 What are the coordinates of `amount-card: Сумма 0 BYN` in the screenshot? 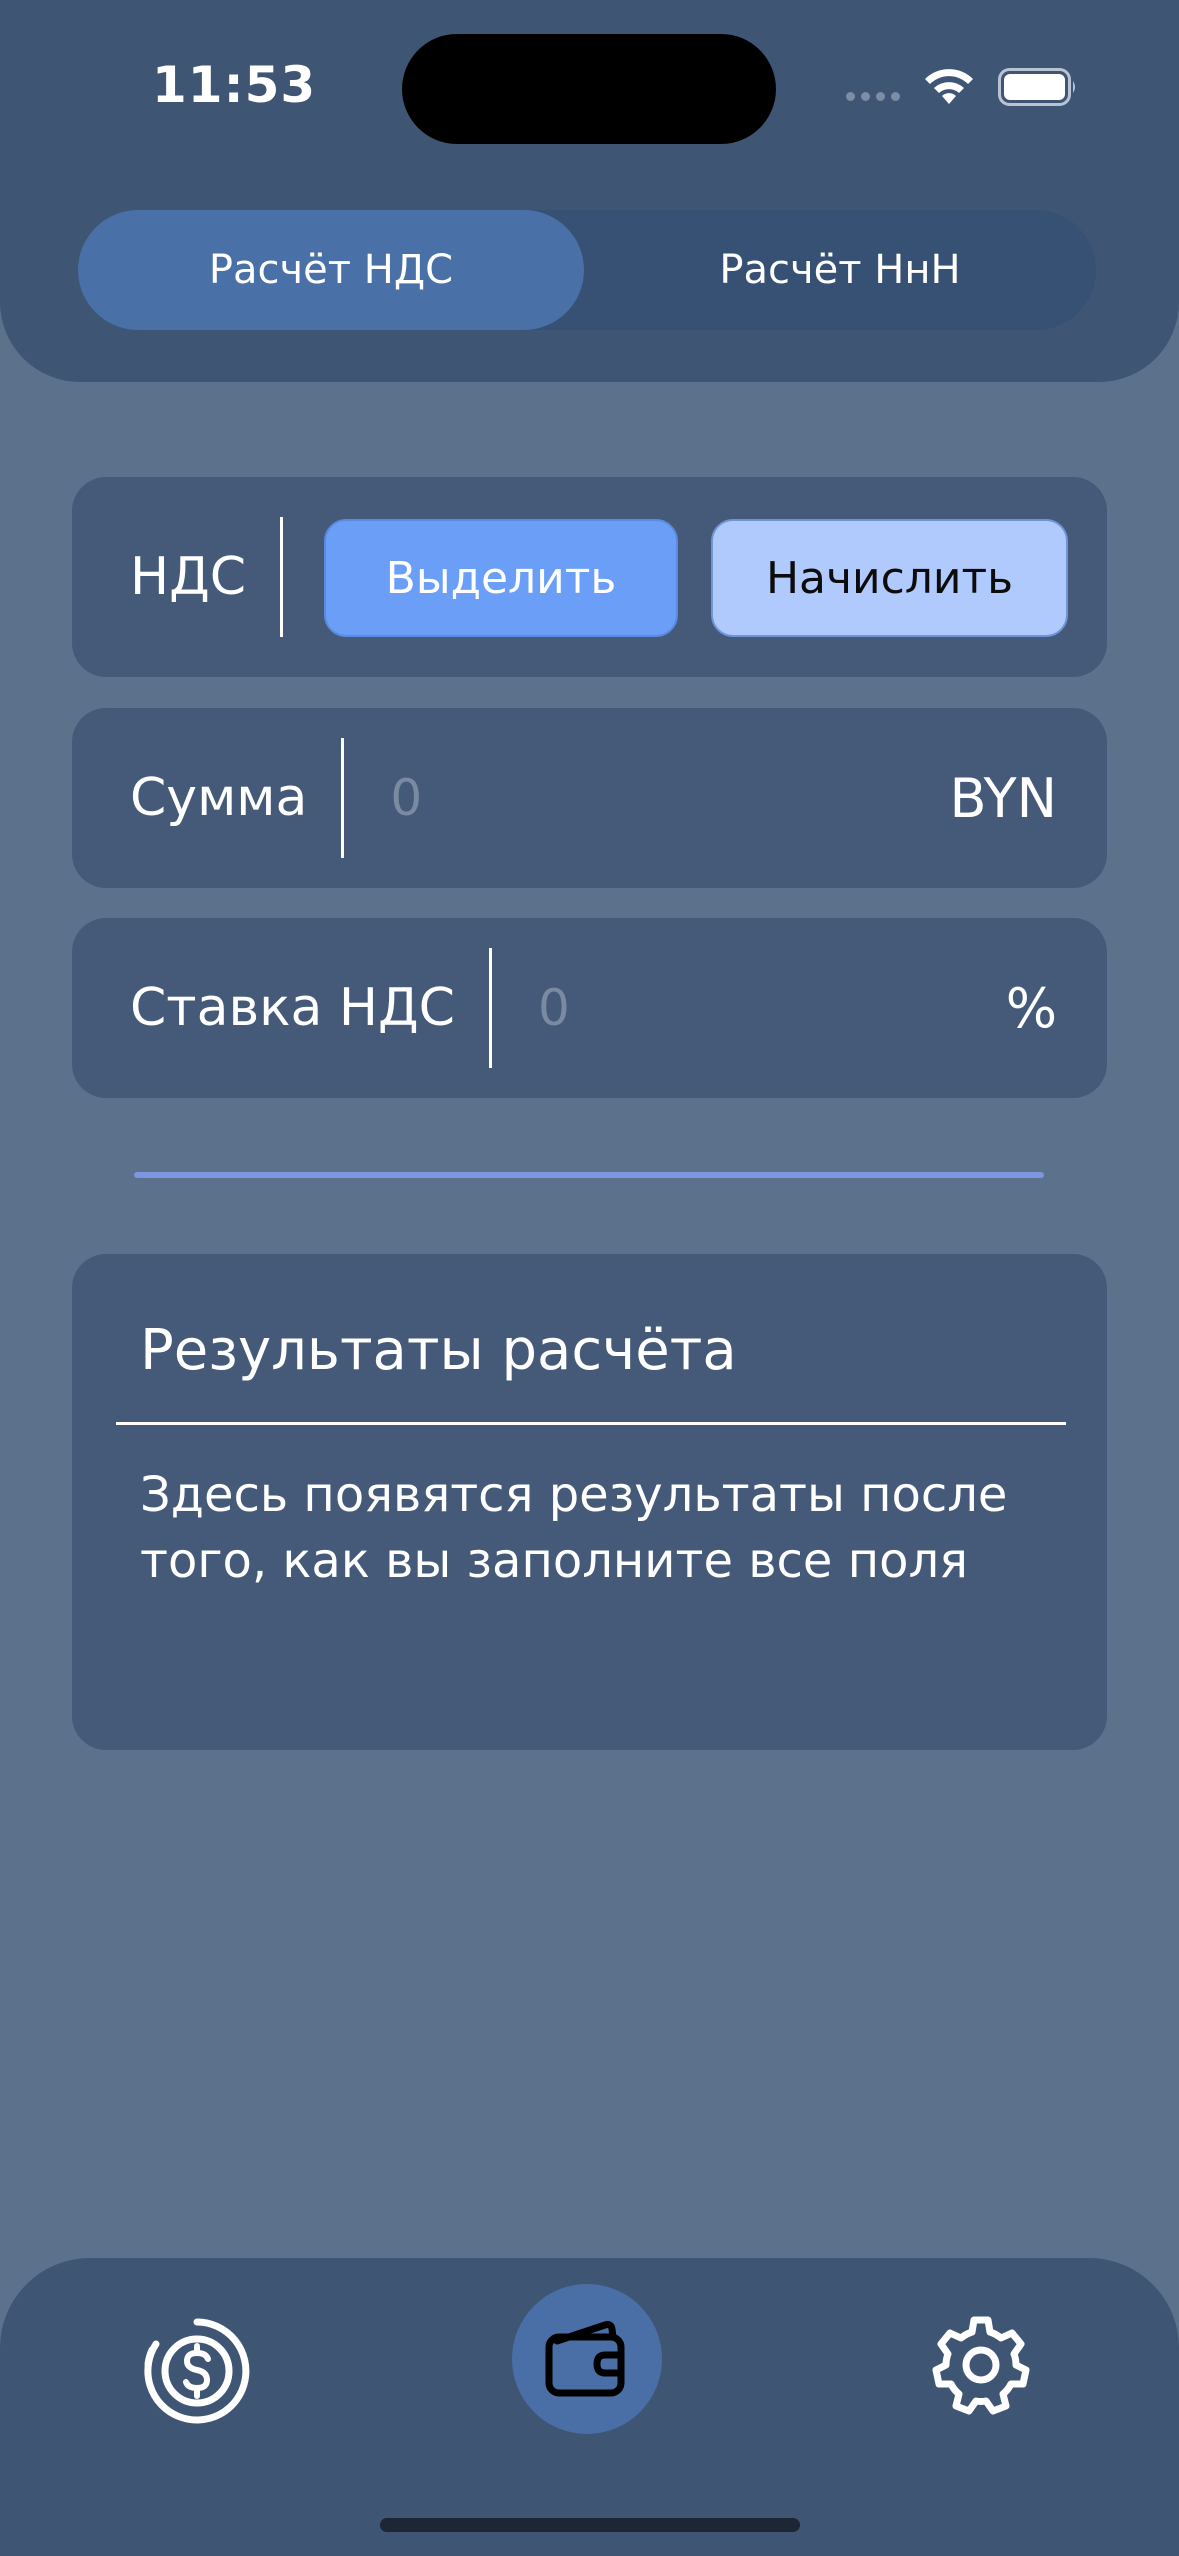 It's located at (589, 798).